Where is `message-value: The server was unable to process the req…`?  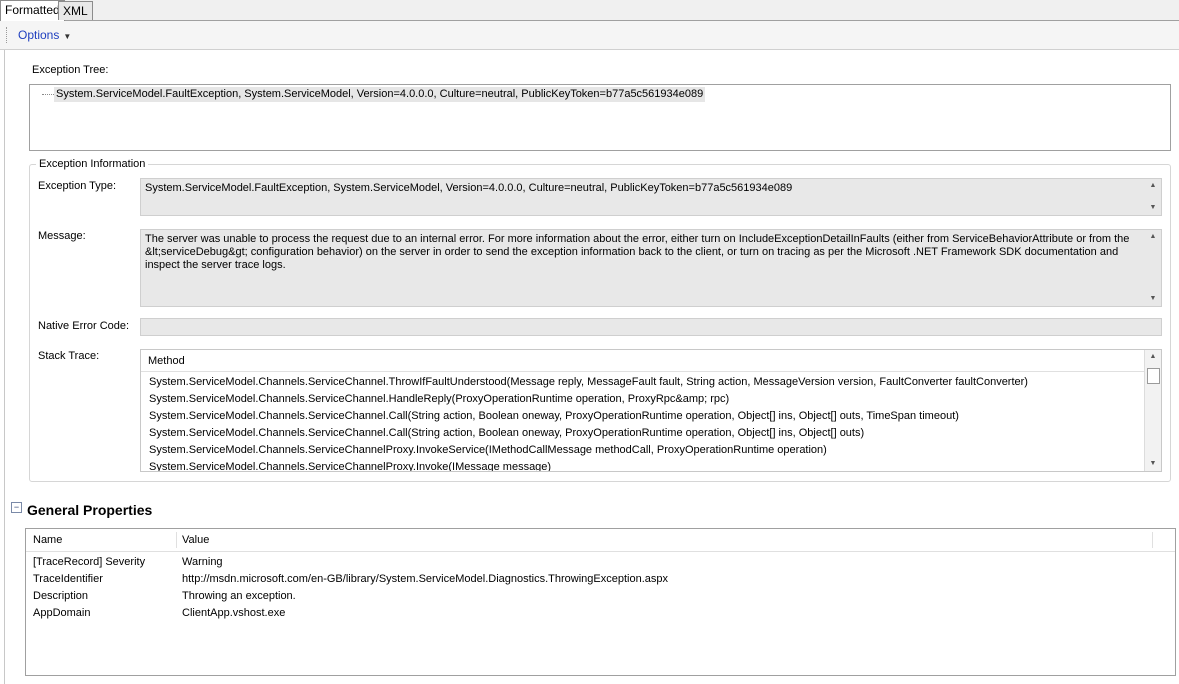 message-value: The server was unable to process the req… is located at coordinates (637, 252).